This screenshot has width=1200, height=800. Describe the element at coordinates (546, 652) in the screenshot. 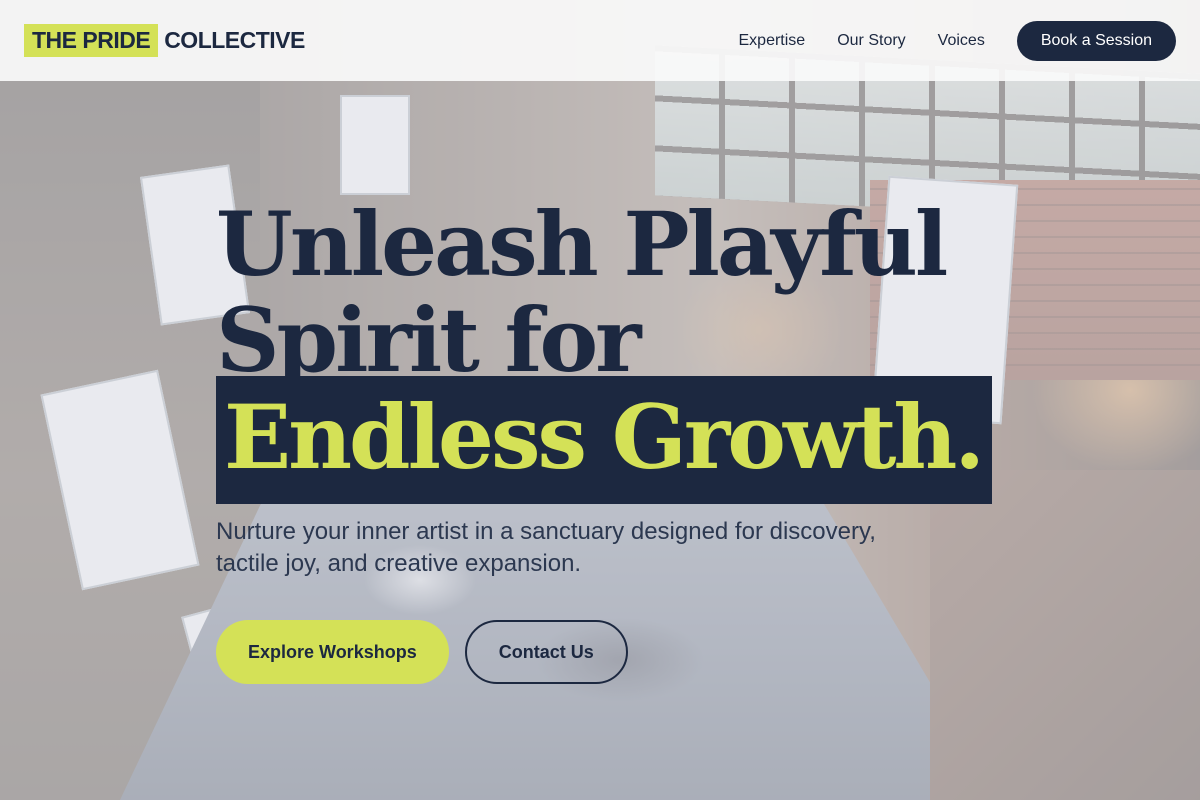

I see `contact-us-button: Contact Us` at that location.